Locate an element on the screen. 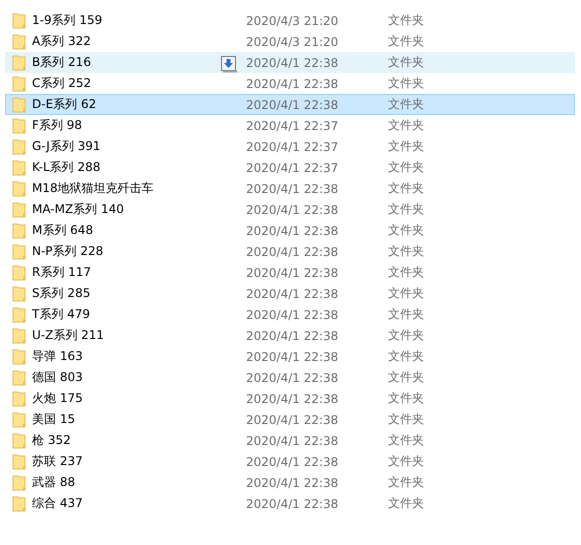  file-row: C系列 252 2020/4/1 22:38 文件夹 is located at coordinates (290, 83).